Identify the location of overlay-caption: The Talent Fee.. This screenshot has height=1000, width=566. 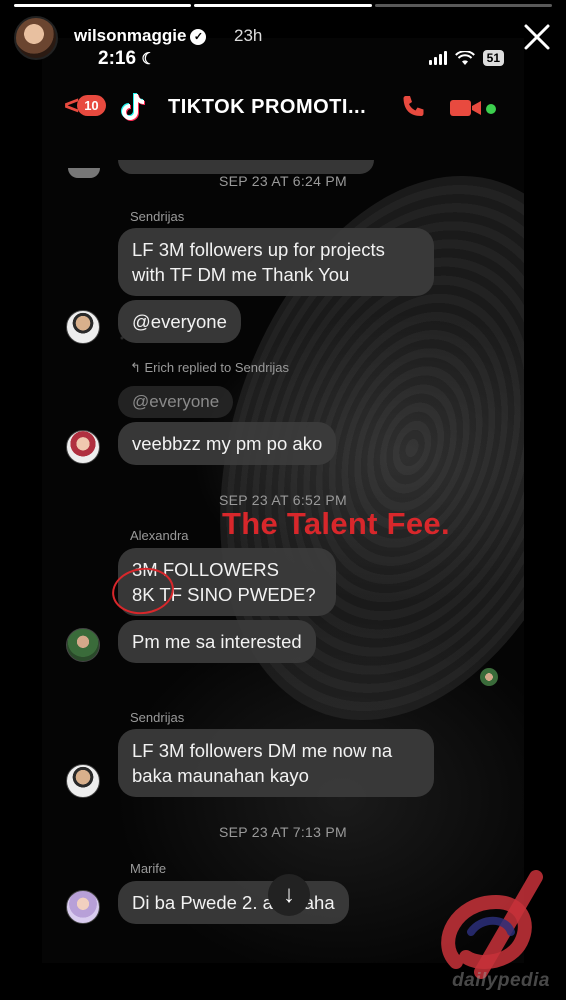
(336, 523).